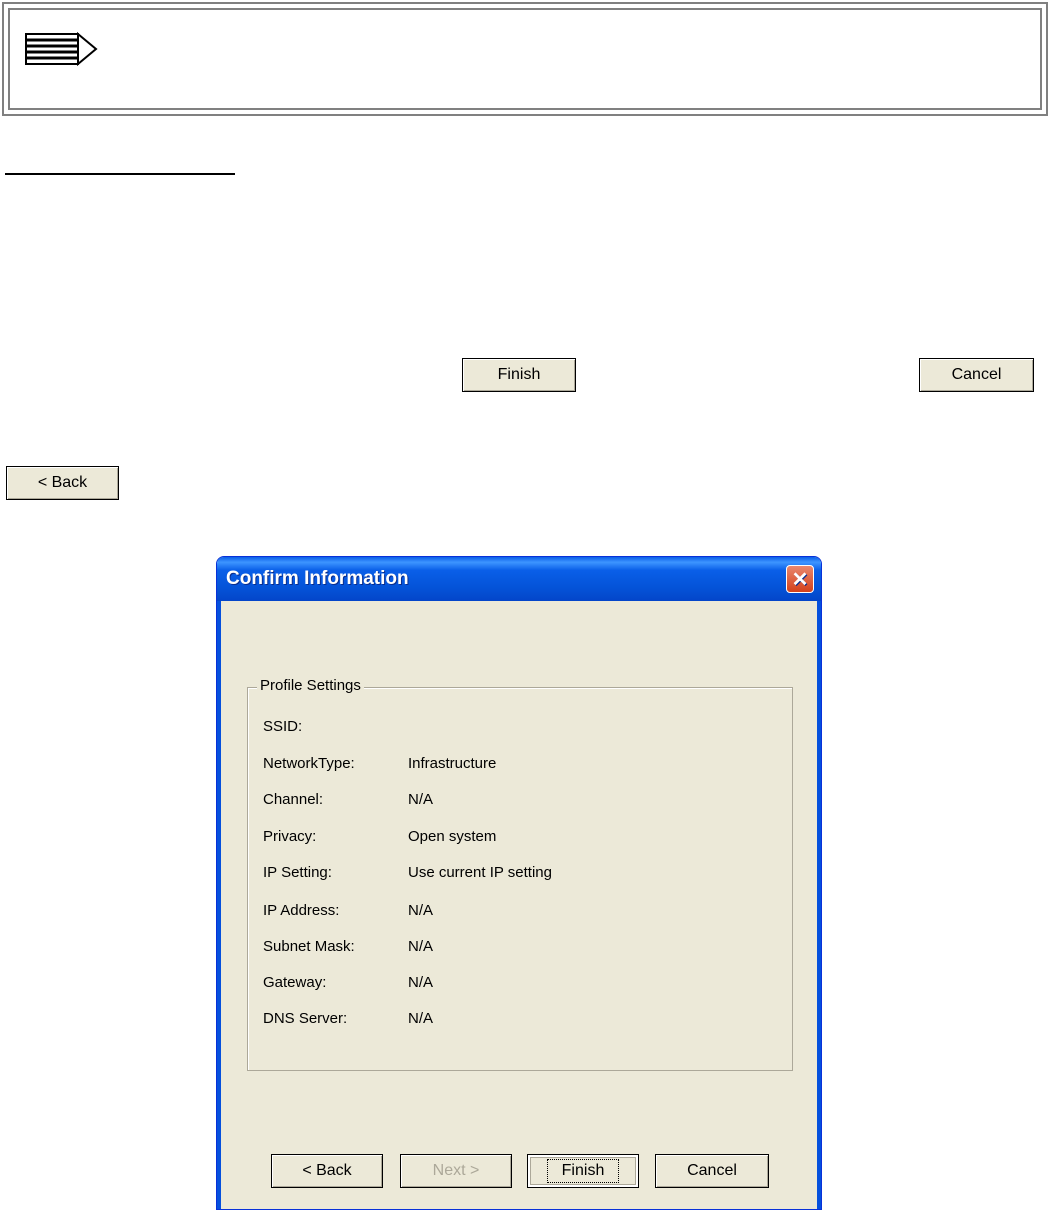 The image size is (1054, 1210). I want to click on dns-server-value: N/A, so click(421, 1018).